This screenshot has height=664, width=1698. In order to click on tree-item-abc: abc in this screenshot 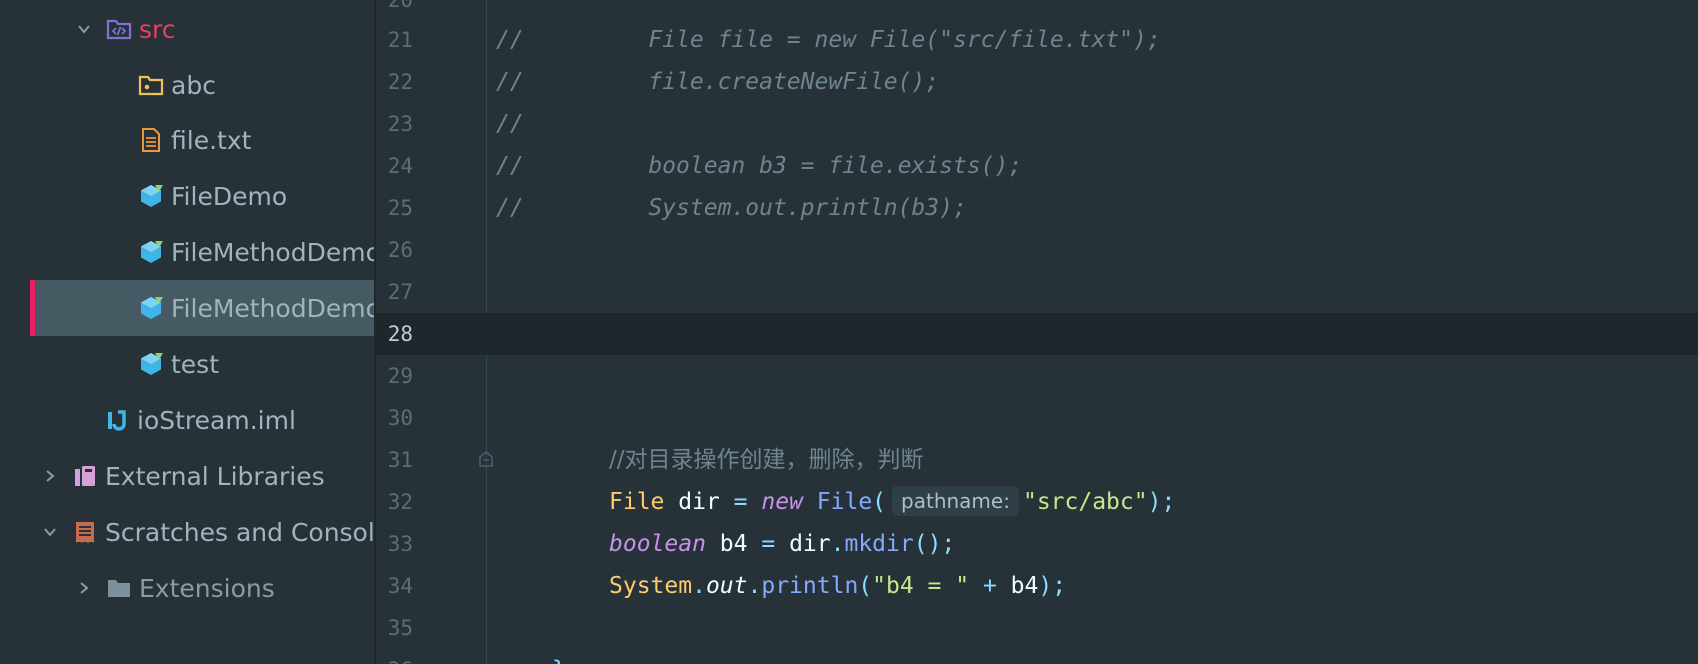, I will do `click(187, 85)`.